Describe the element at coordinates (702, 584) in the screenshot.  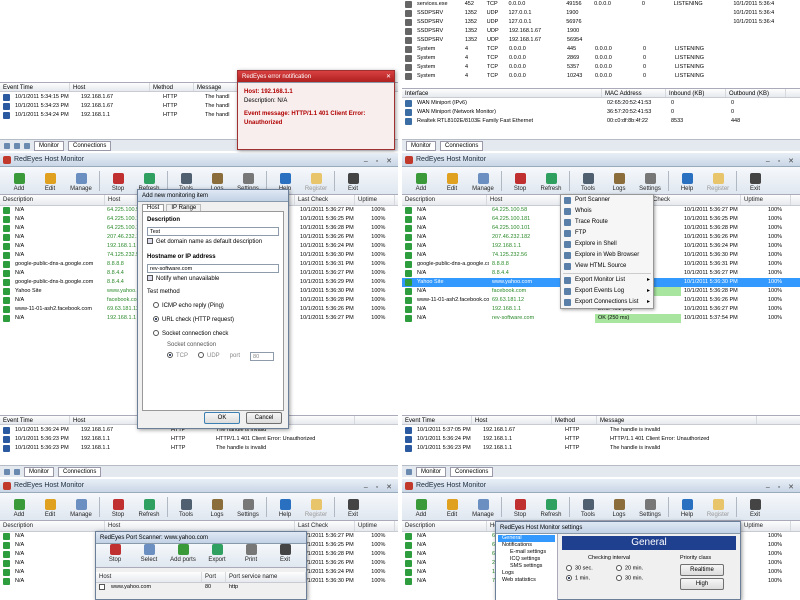
I see `priority-high: High` at that location.